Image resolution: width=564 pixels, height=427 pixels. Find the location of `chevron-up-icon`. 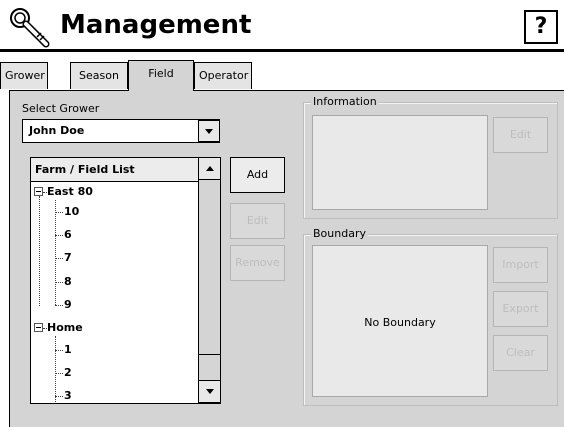

chevron-up-icon is located at coordinates (209, 168).